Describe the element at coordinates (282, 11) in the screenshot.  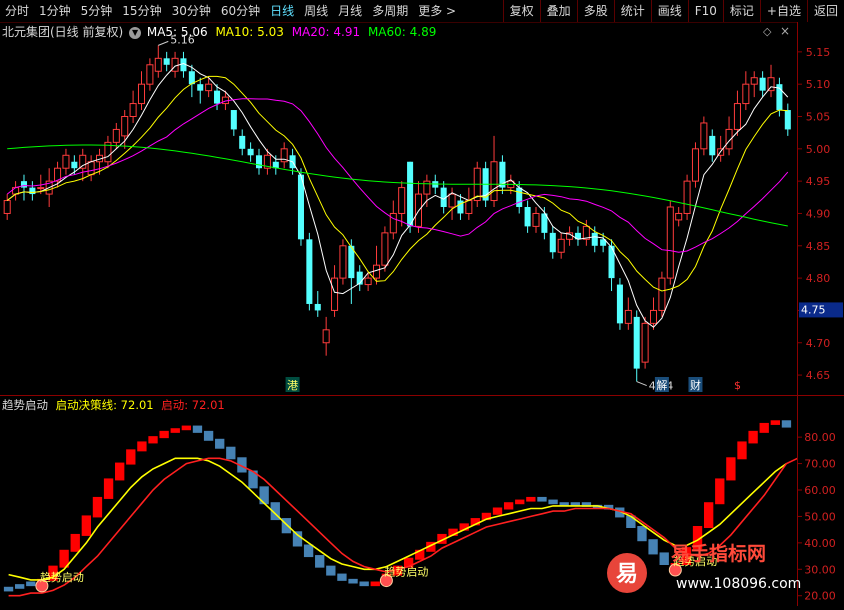
I see `tab-period-6: 日线` at that location.